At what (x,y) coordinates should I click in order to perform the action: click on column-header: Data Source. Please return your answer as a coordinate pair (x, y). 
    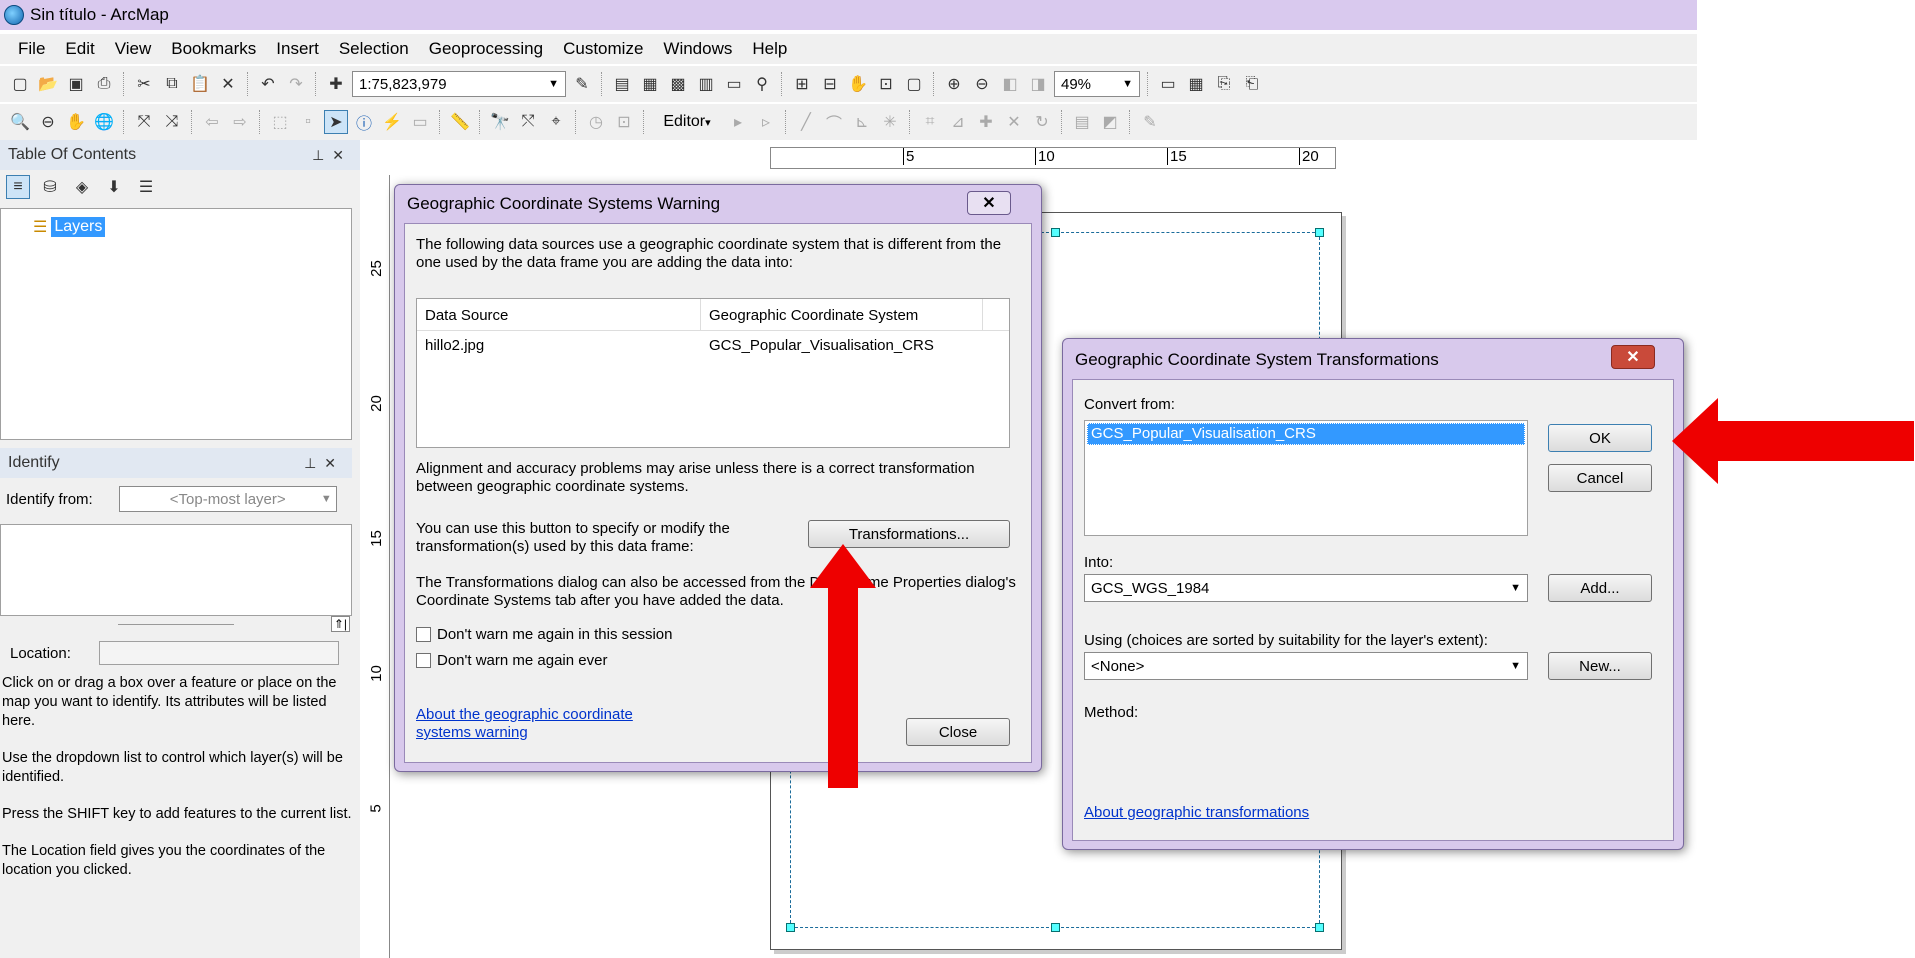
    Looking at the image, I should click on (559, 314).